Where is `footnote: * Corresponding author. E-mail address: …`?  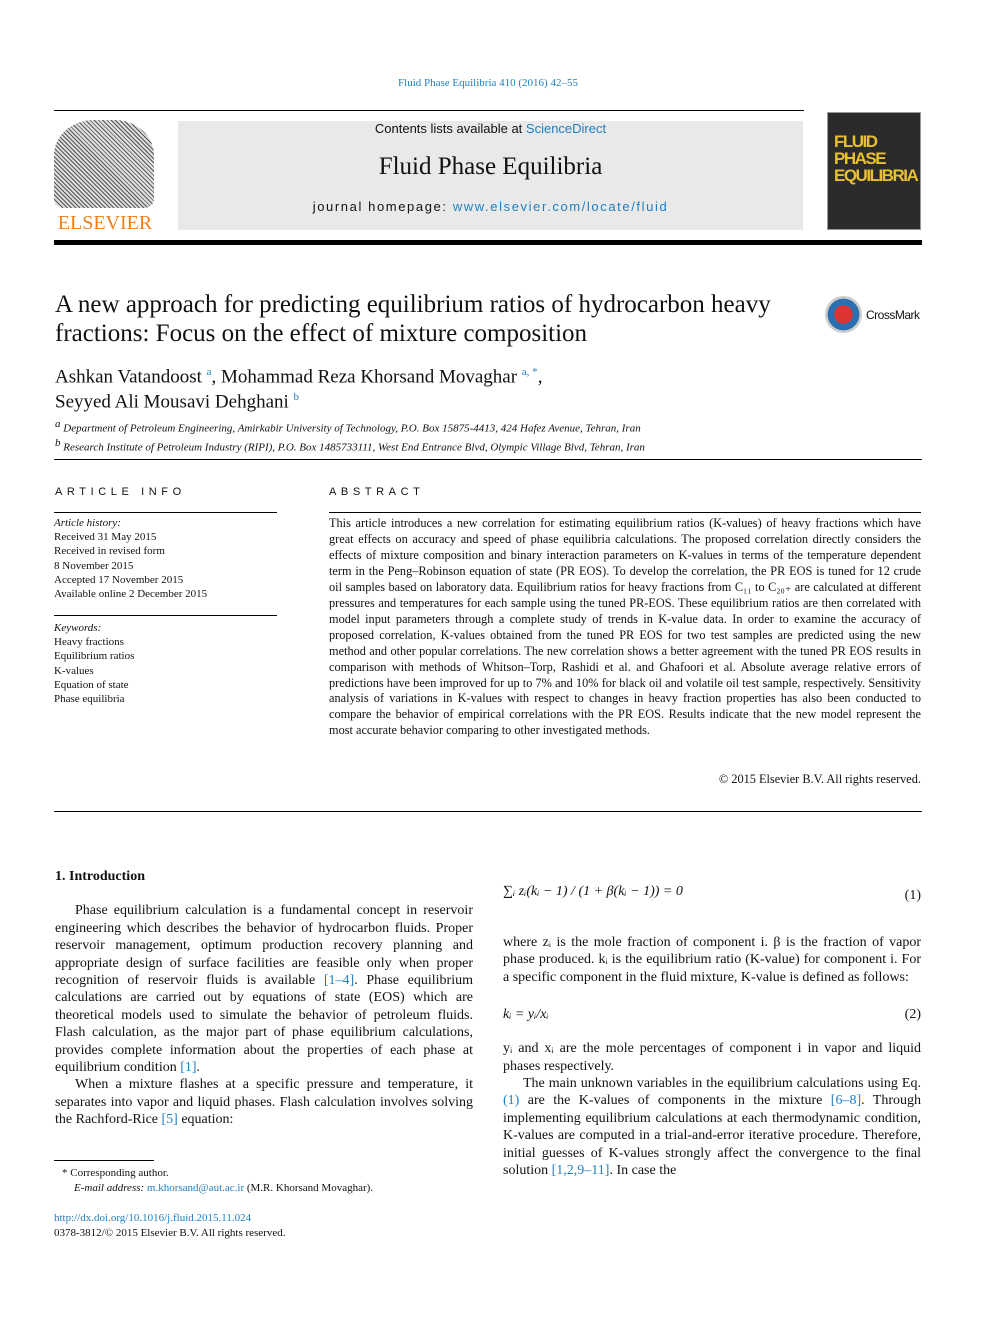
footnote: * Corresponding author. E-mail address: … is located at coordinates (218, 1180).